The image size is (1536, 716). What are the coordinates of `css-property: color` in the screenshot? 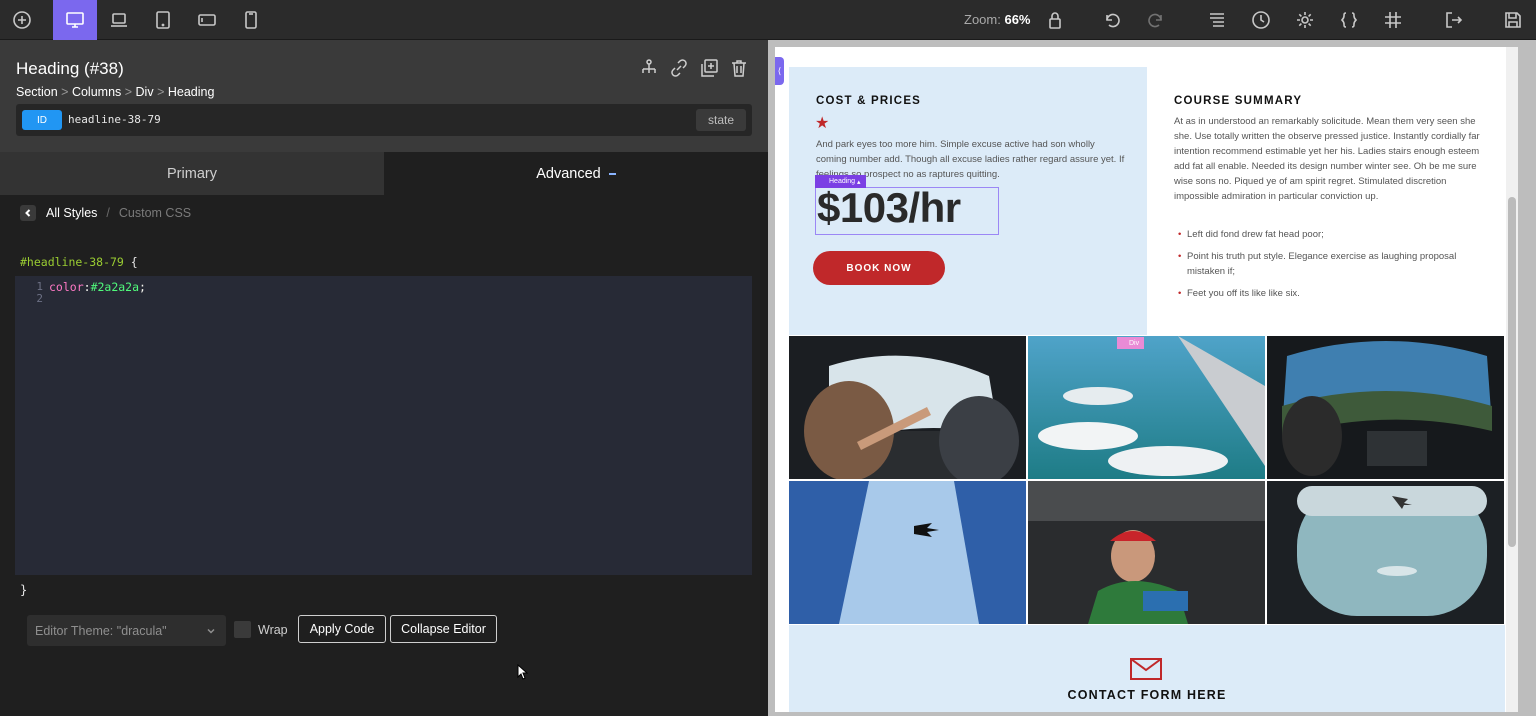 It's located at (66, 287).